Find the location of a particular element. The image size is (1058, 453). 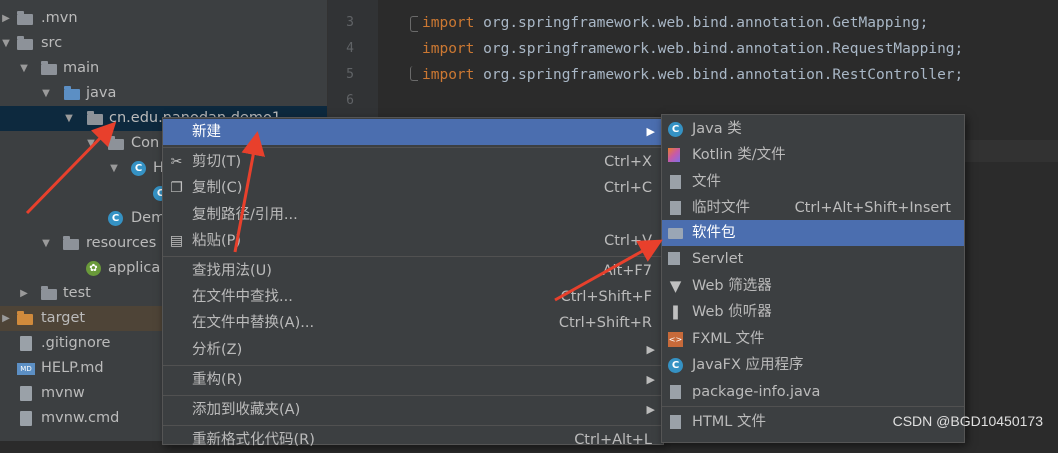

submenu-item-javafx: C JavaFX 应用程序 is located at coordinates (813, 365).